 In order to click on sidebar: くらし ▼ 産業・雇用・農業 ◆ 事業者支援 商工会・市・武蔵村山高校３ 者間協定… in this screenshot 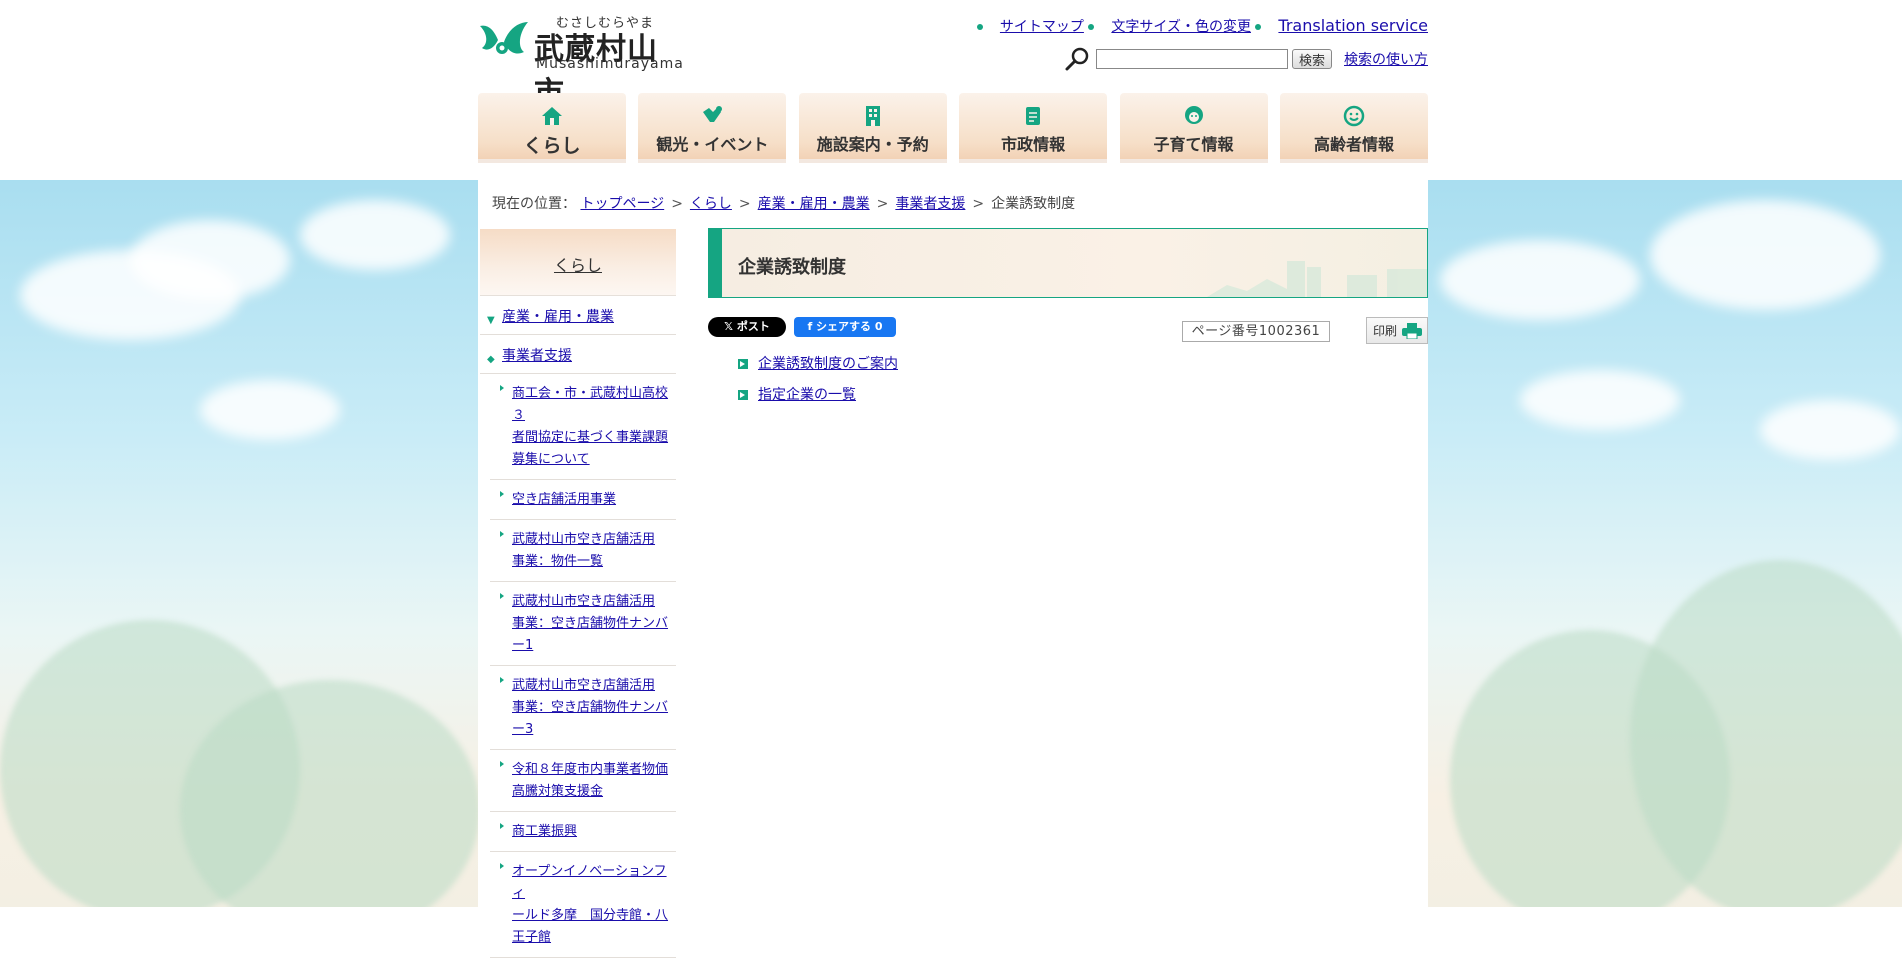, I will do `click(578, 593)`.